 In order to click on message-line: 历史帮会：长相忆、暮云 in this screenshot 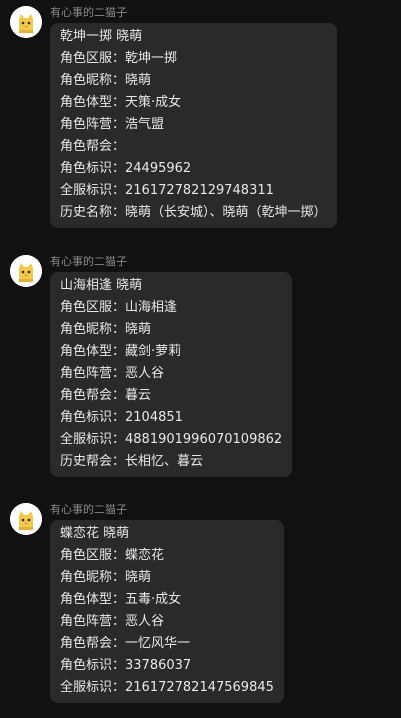, I will do `click(132, 461)`.